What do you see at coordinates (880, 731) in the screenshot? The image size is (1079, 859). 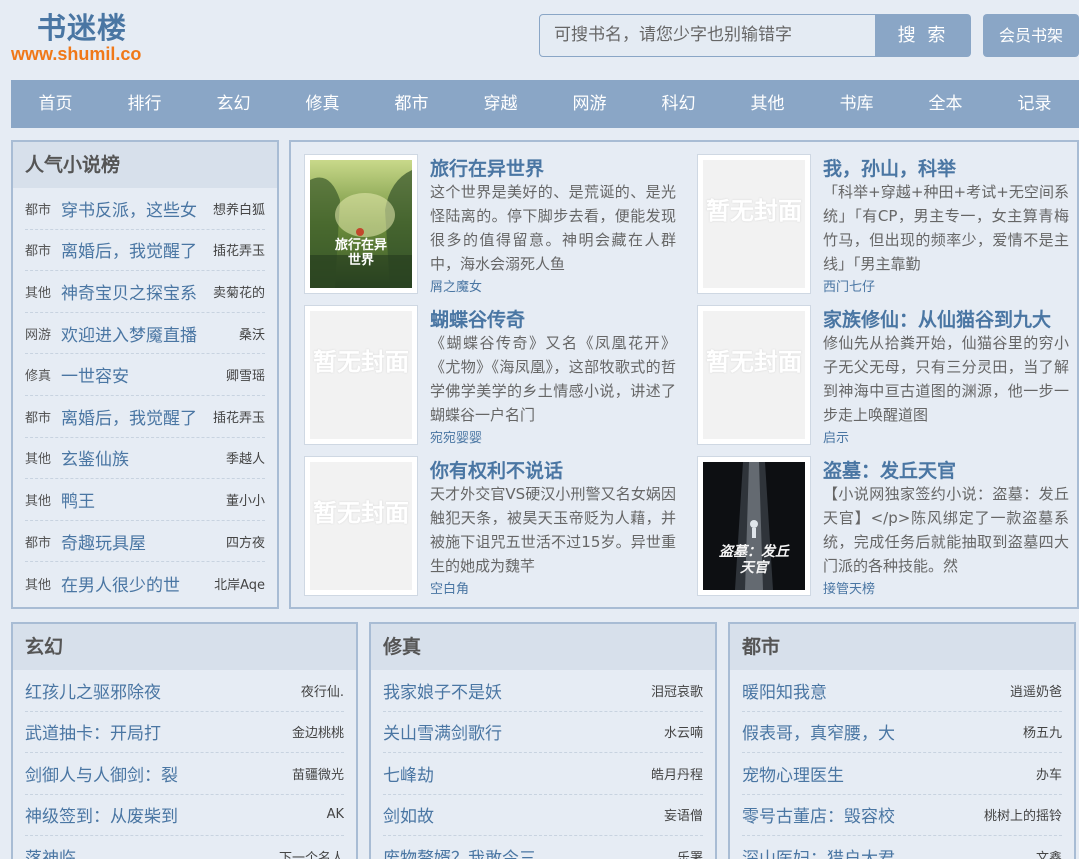 I see `book-title-link: 假表哥，真窄腰，大` at bounding box center [880, 731].